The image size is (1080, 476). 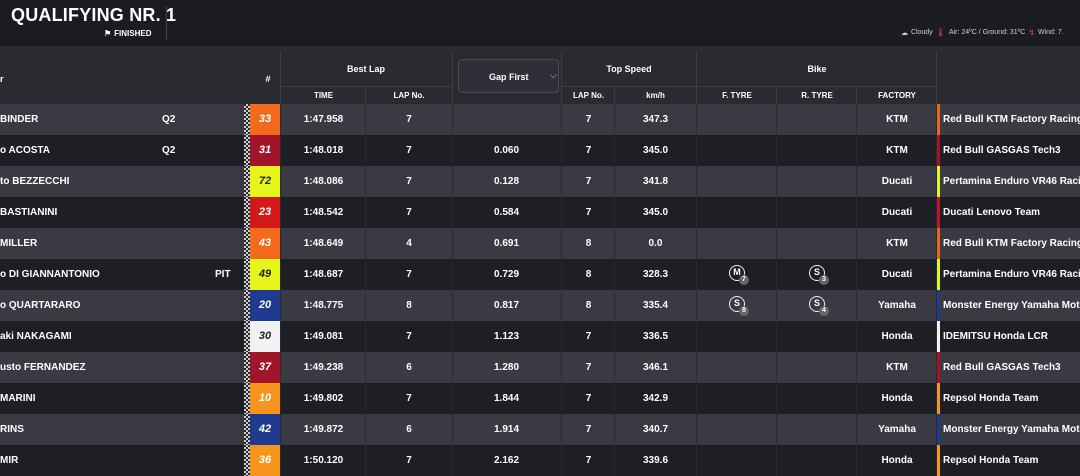 I want to click on factory: Honda, so click(x=897, y=336).